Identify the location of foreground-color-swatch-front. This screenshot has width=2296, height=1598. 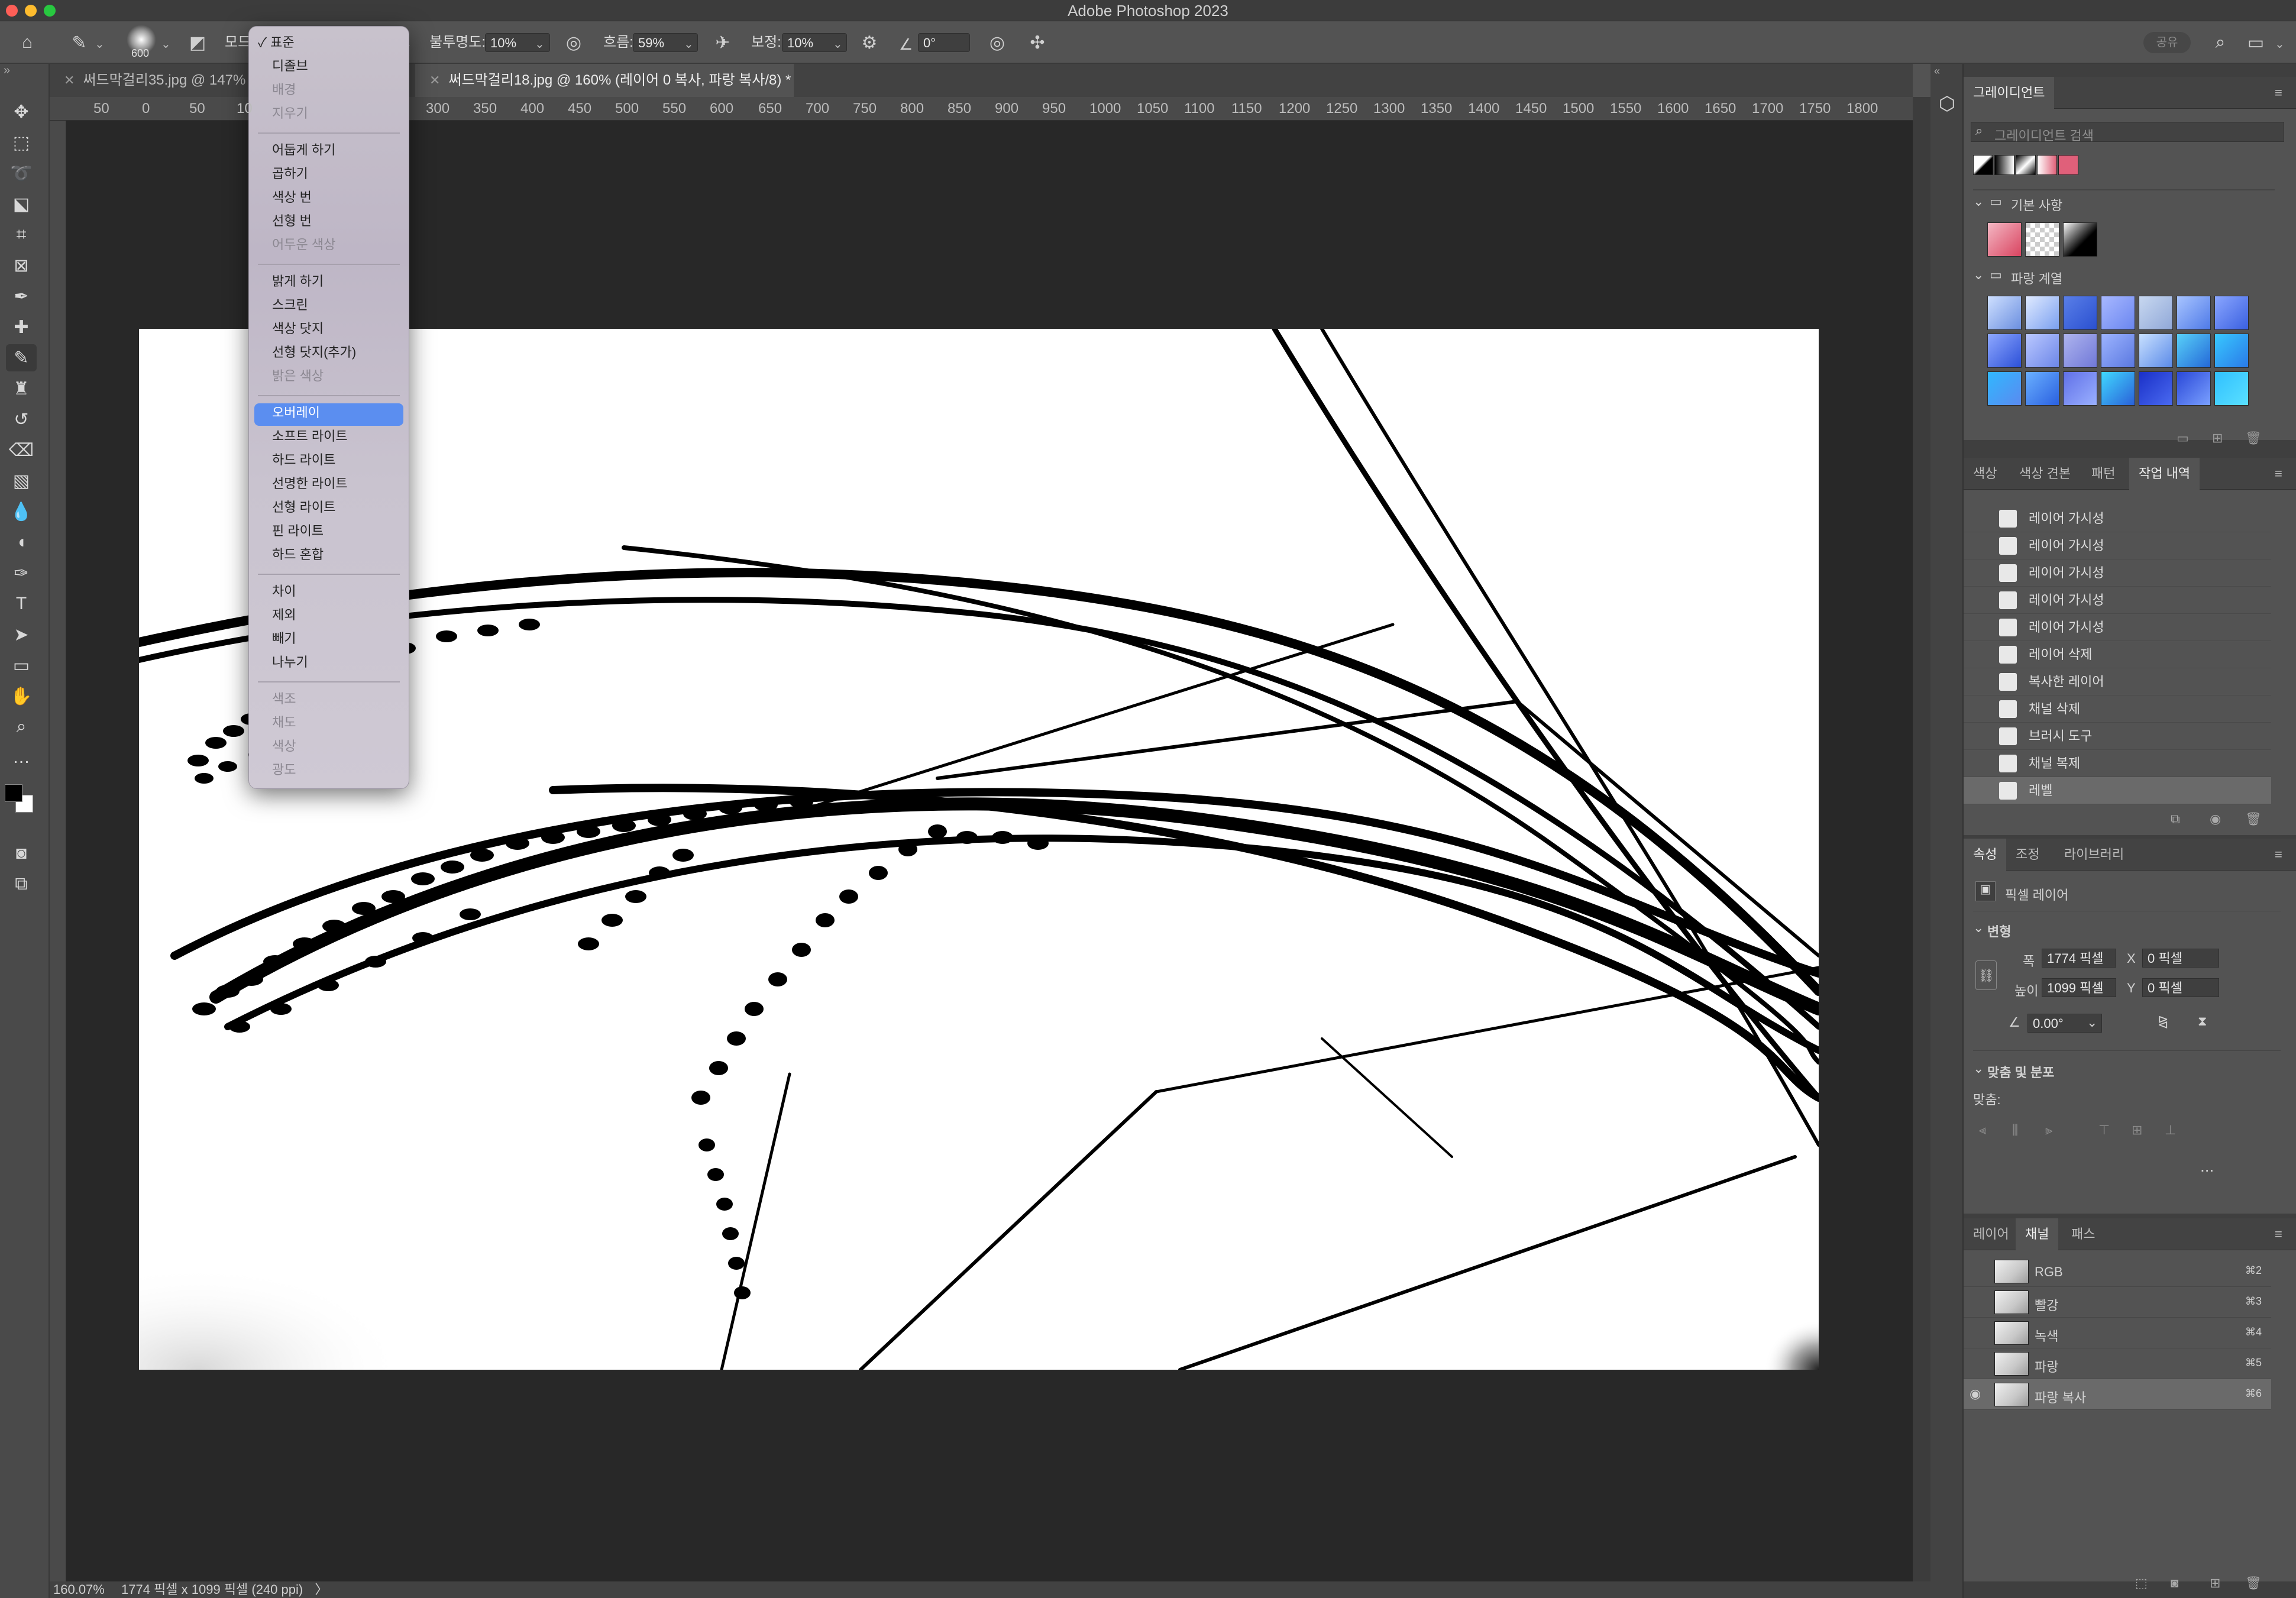
(14, 793).